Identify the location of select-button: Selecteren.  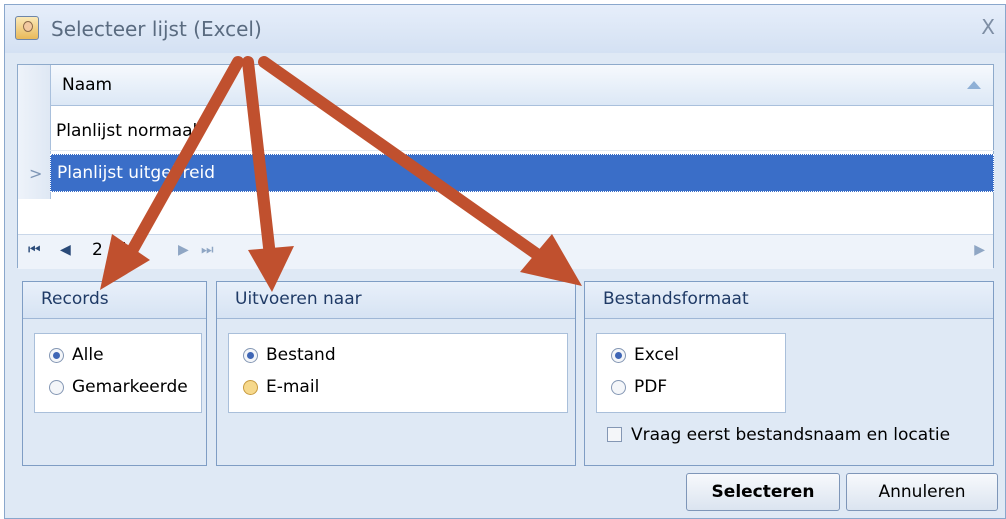
(763, 492).